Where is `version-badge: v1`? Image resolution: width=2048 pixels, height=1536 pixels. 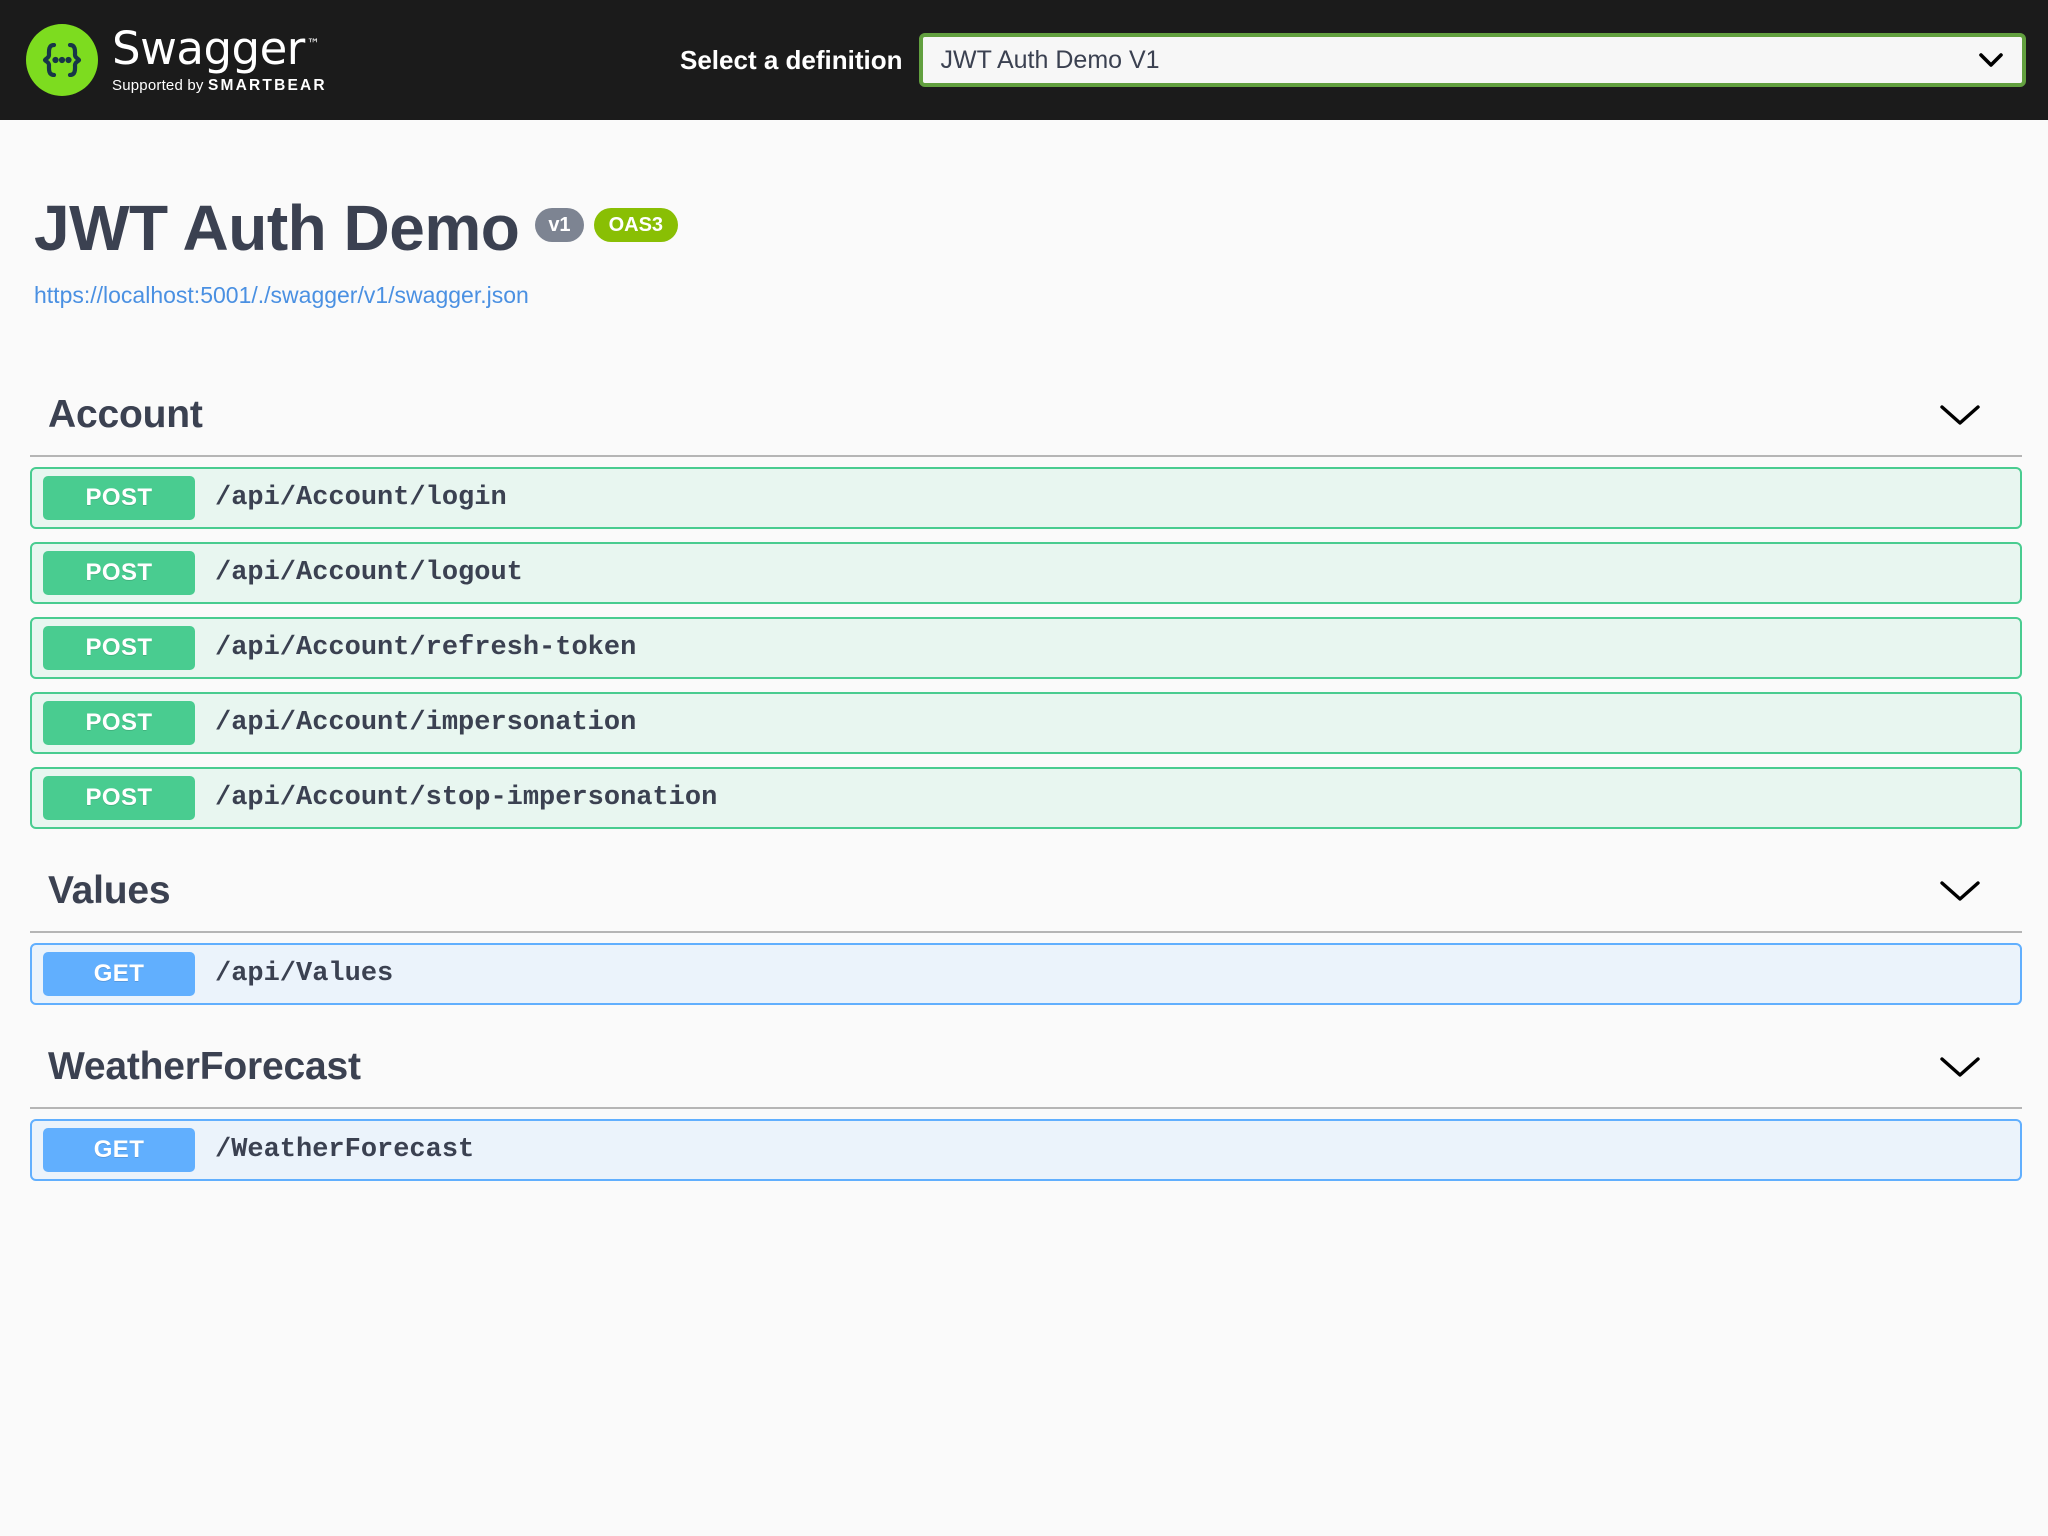
version-badge: v1 is located at coordinates (559, 225).